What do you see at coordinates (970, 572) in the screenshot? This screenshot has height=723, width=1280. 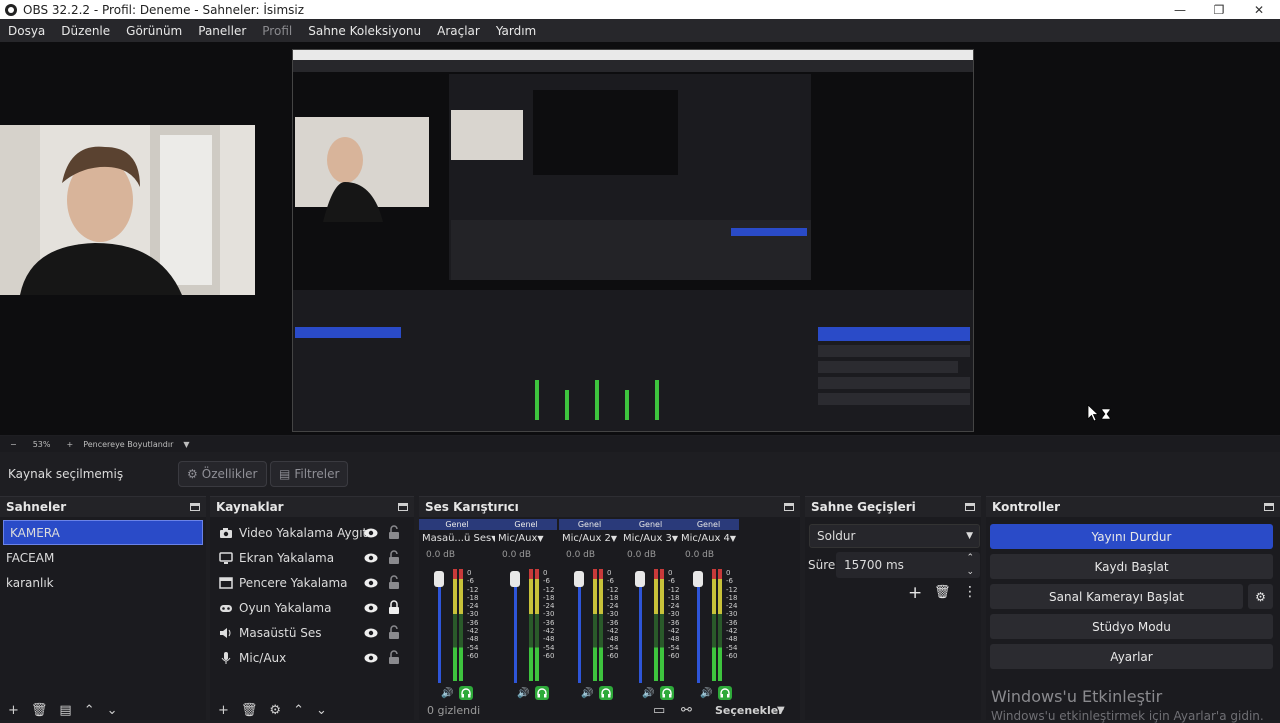 I see `spin-down-icon: ⌄` at bounding box center [970, 572].